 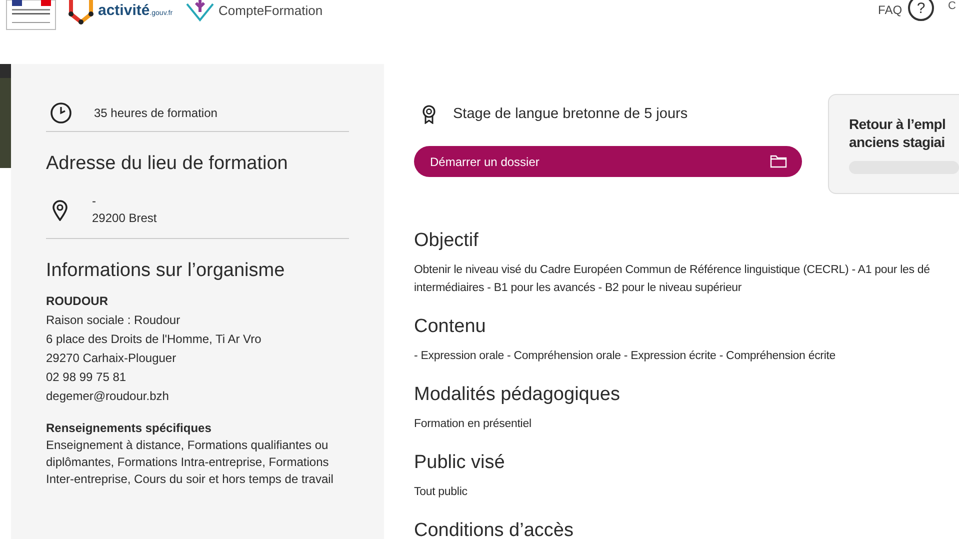 I want to click on section-heading: Informations sur l’organisme, so click(x=166, y=271).